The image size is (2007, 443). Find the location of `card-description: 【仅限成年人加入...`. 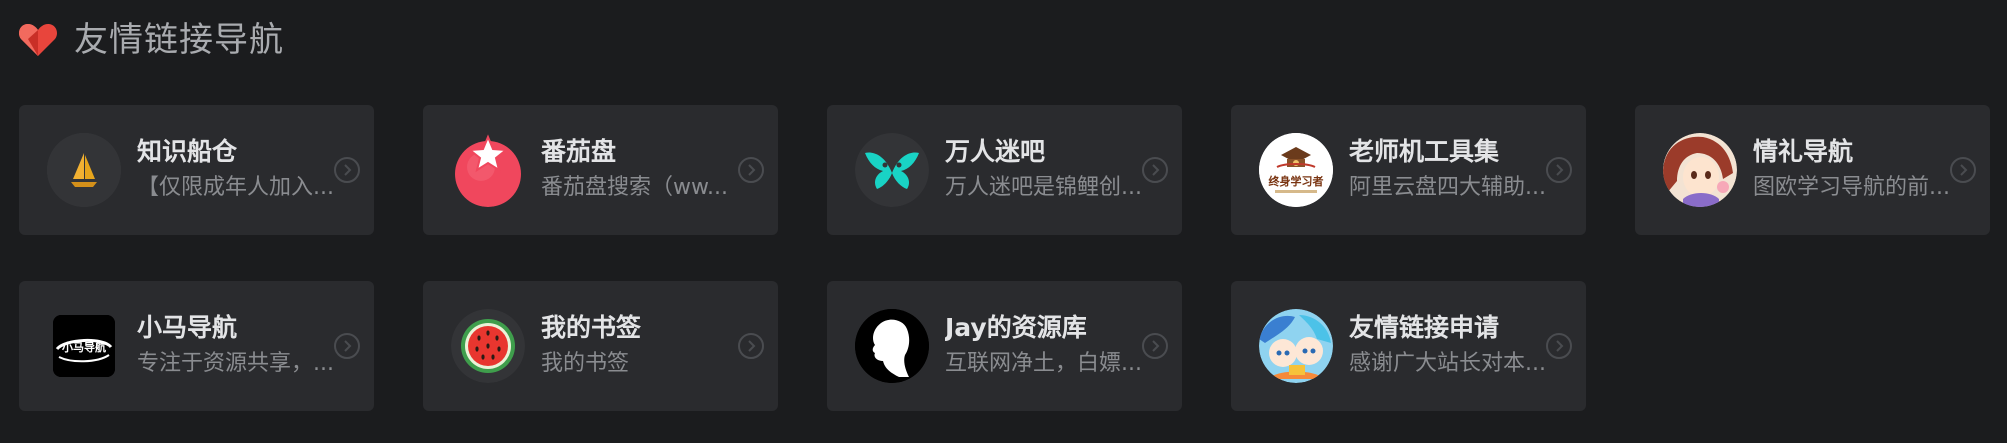

card-description: 【仅限成年人加入... is located at coordinates (235, 187).